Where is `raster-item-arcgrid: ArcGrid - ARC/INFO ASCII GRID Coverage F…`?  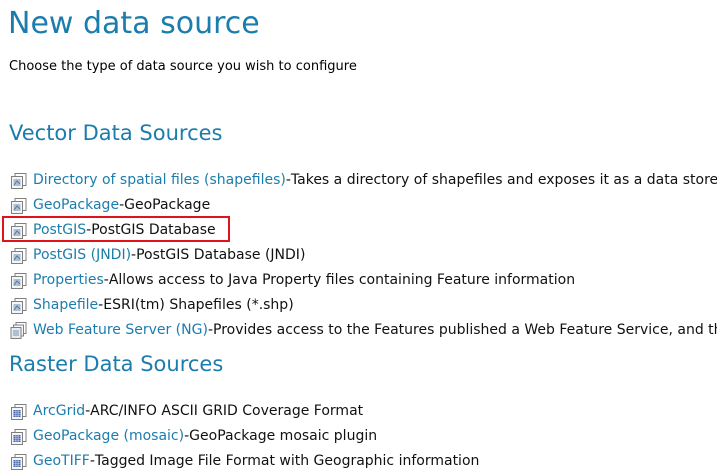 raster-item-arcgrid: ArcGrid - ARC/INFO ASCII GRID Coverage F… is located at coordinates (244, 411).